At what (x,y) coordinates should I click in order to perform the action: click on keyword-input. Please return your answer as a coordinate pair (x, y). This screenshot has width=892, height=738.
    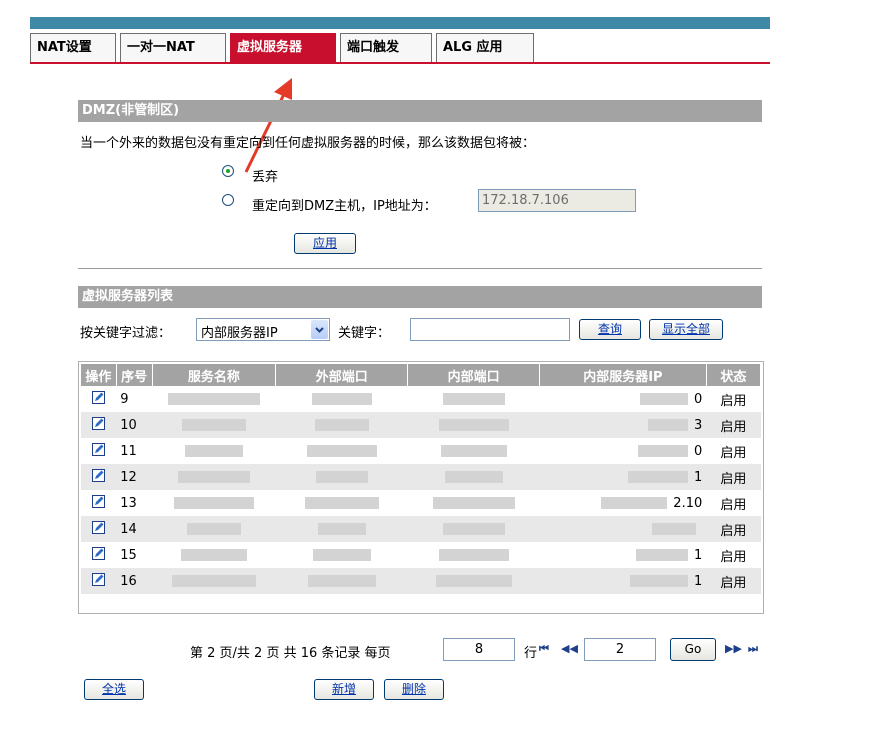
    Looking at the image, I should click on (490, 329).